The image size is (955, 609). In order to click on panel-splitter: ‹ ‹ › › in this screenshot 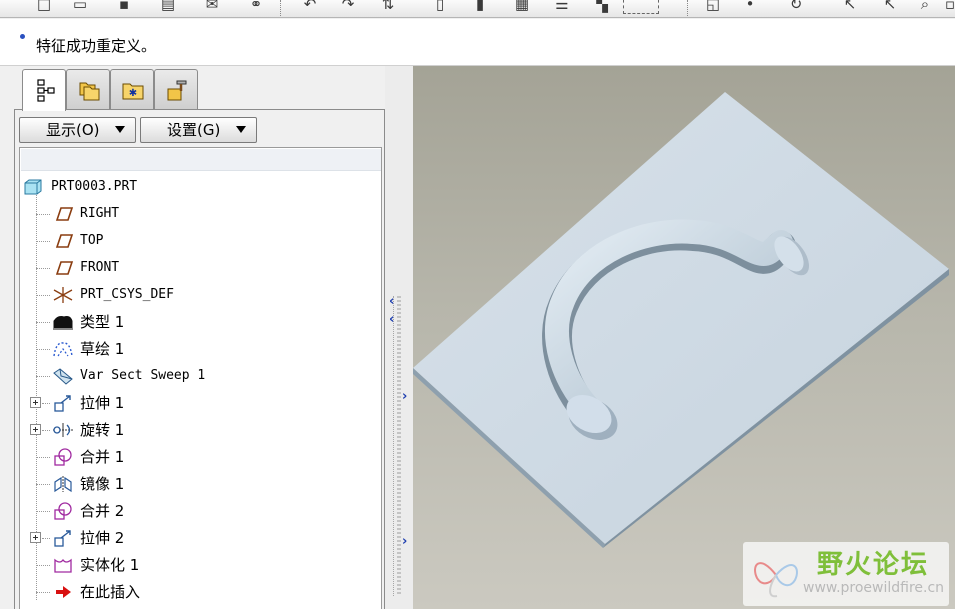, I will do `click(399, 337)`.